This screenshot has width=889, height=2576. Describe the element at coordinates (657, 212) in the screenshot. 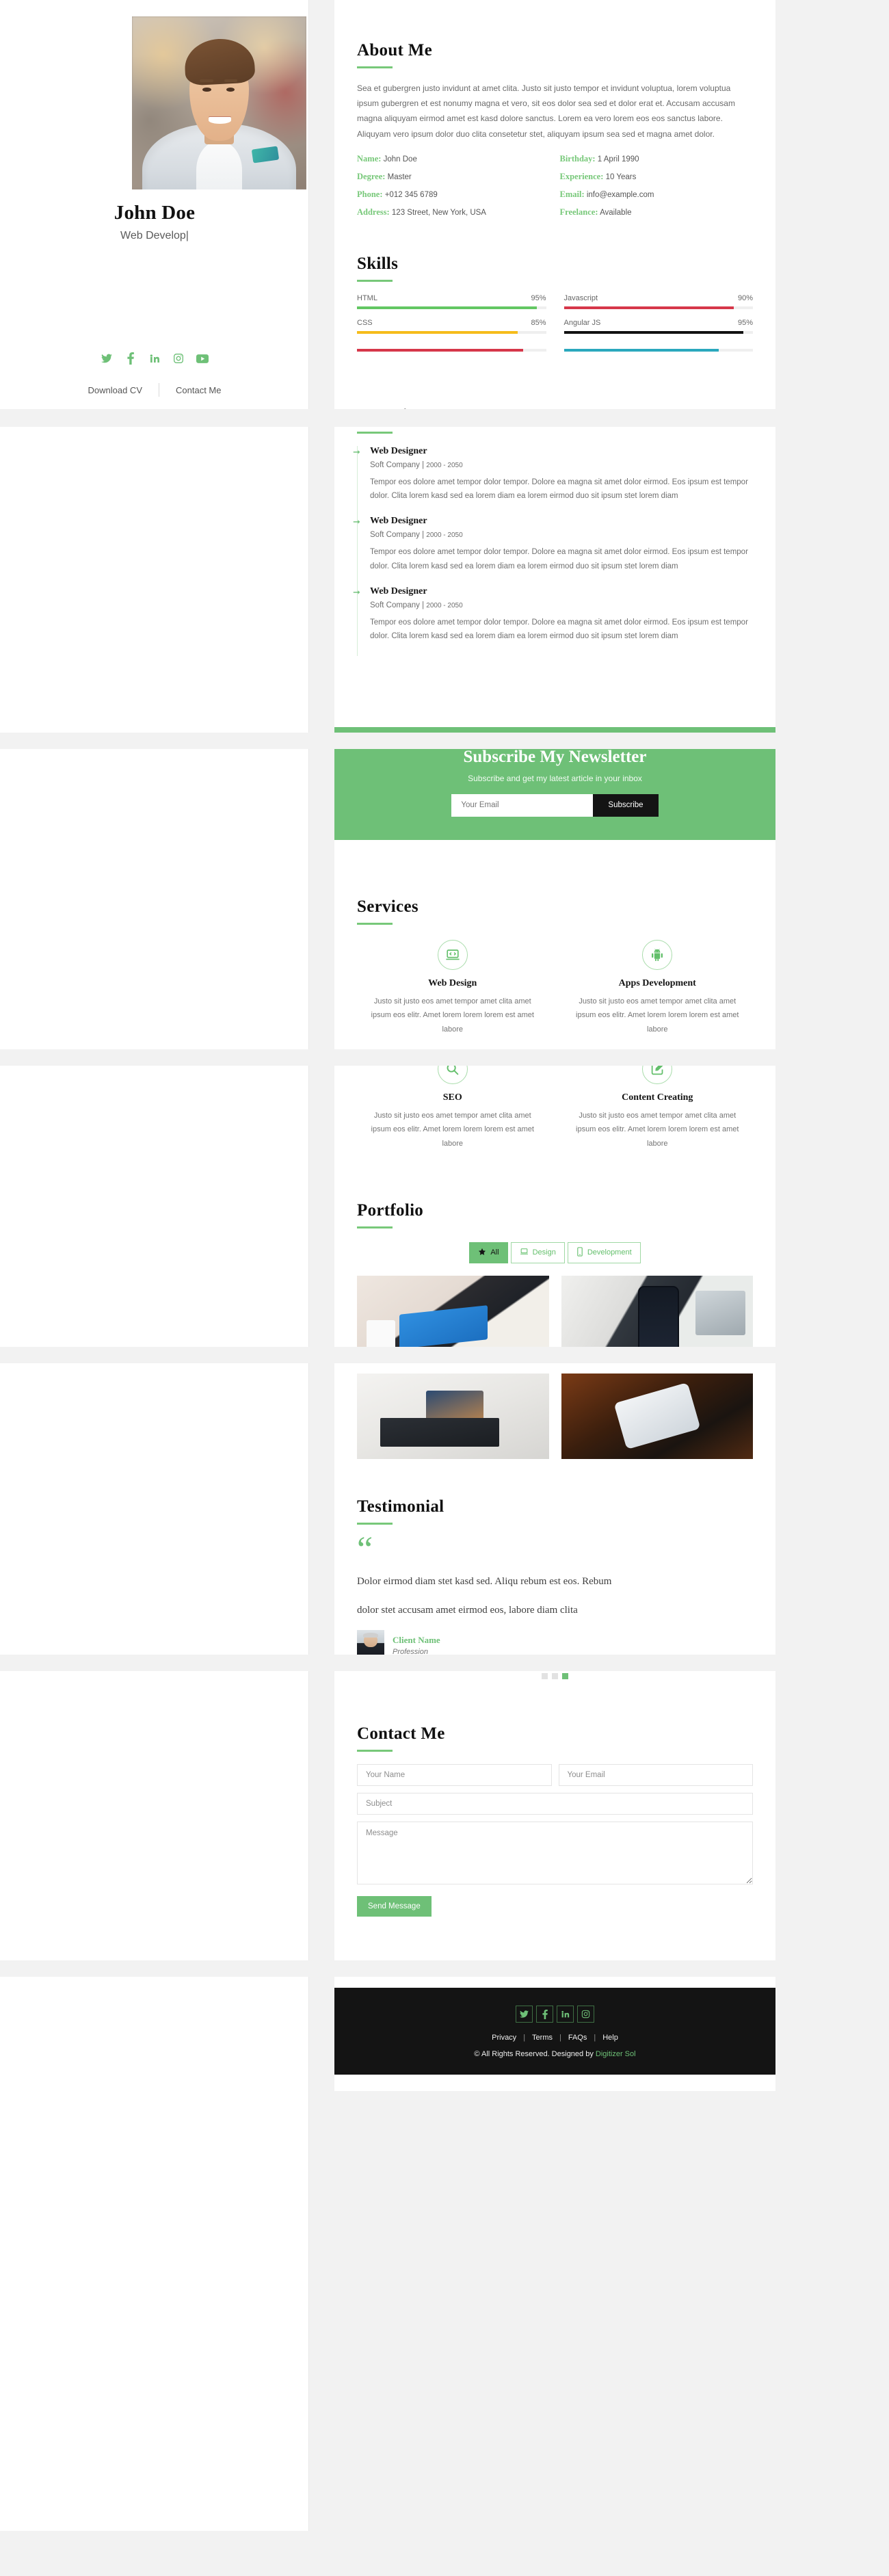

I see `about-field-freelance: Freelance: Available` at that location.